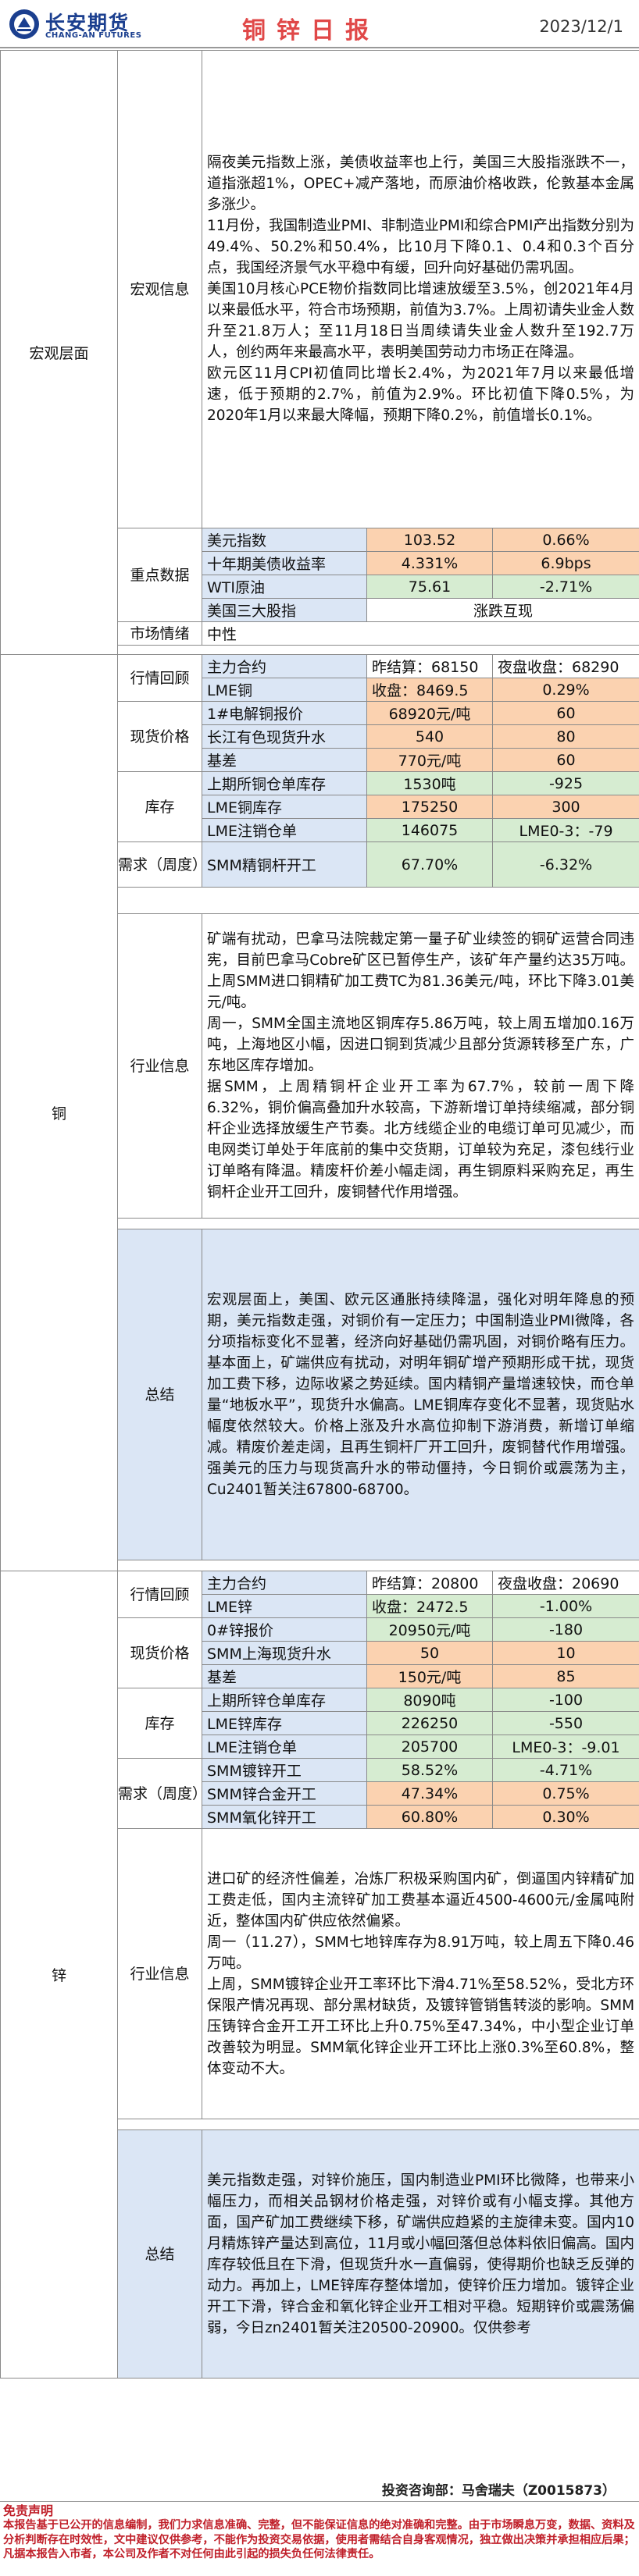  I want to click on zinc-demand-change: 0.75%, so click(565, 1793).